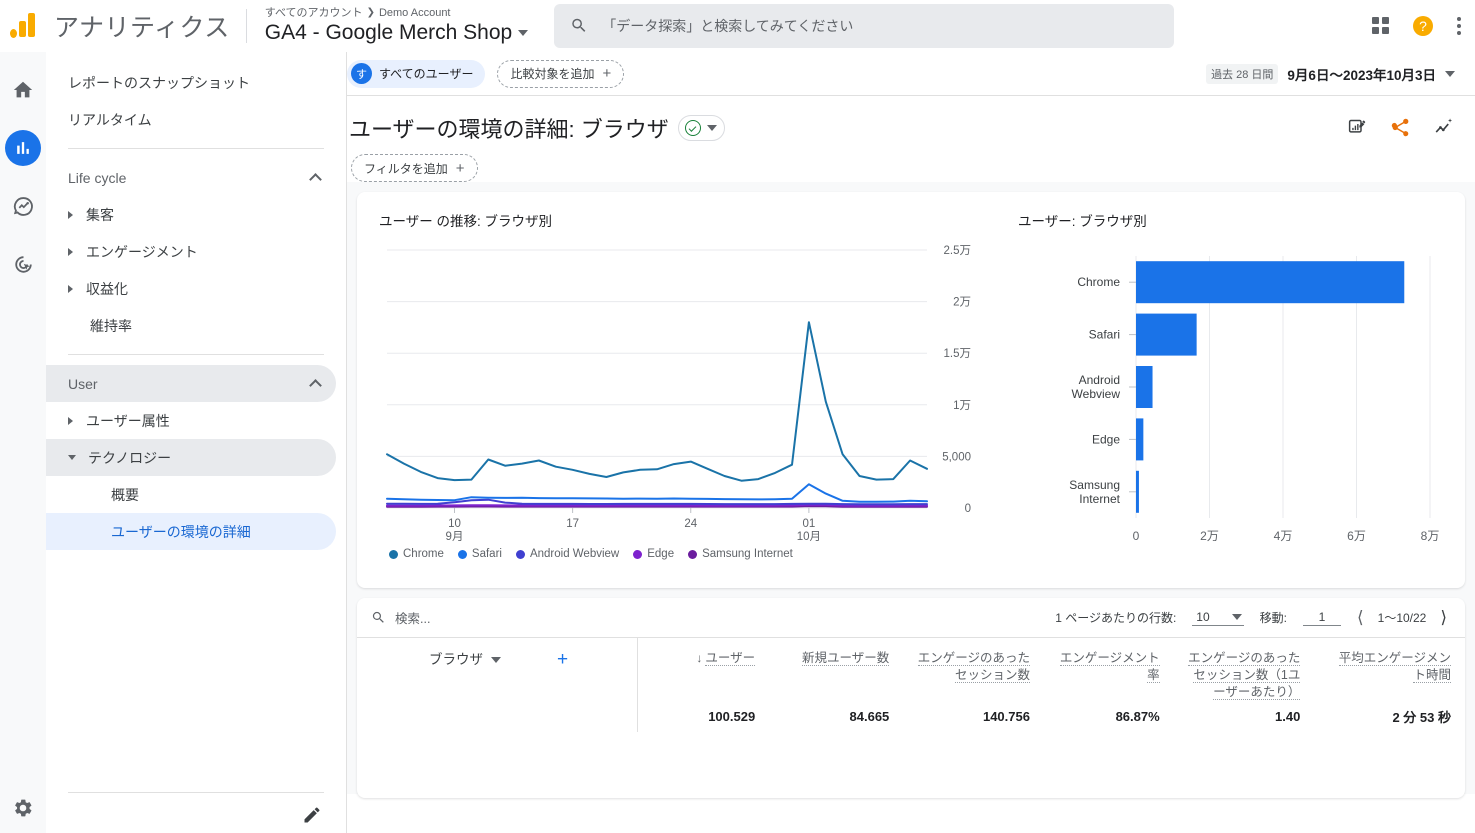 The width and height of the screenshot is (1475, 833). Describe the element at coordinates (191, 383) in the screenshot. I see `sidebar-group-user: User` at that location.